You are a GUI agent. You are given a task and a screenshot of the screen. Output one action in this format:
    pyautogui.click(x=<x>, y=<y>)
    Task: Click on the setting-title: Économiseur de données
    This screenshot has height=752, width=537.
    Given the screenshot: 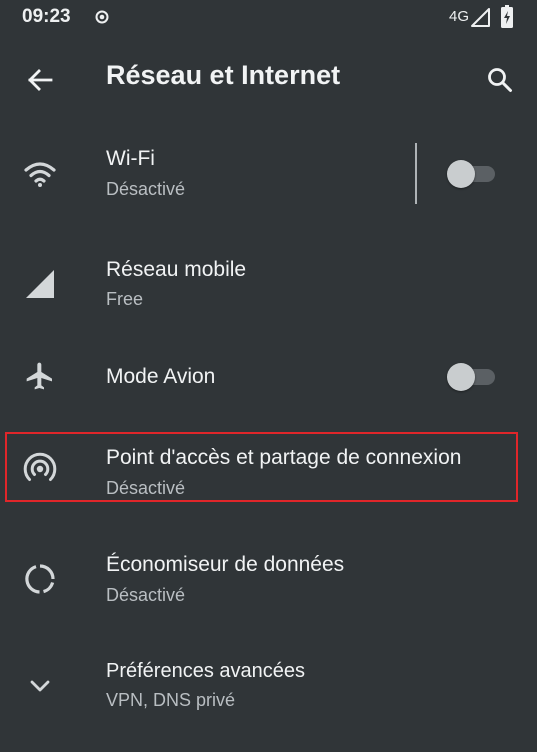 What is the action you would take?
    pyautogui.click(x=225, y=564)
    